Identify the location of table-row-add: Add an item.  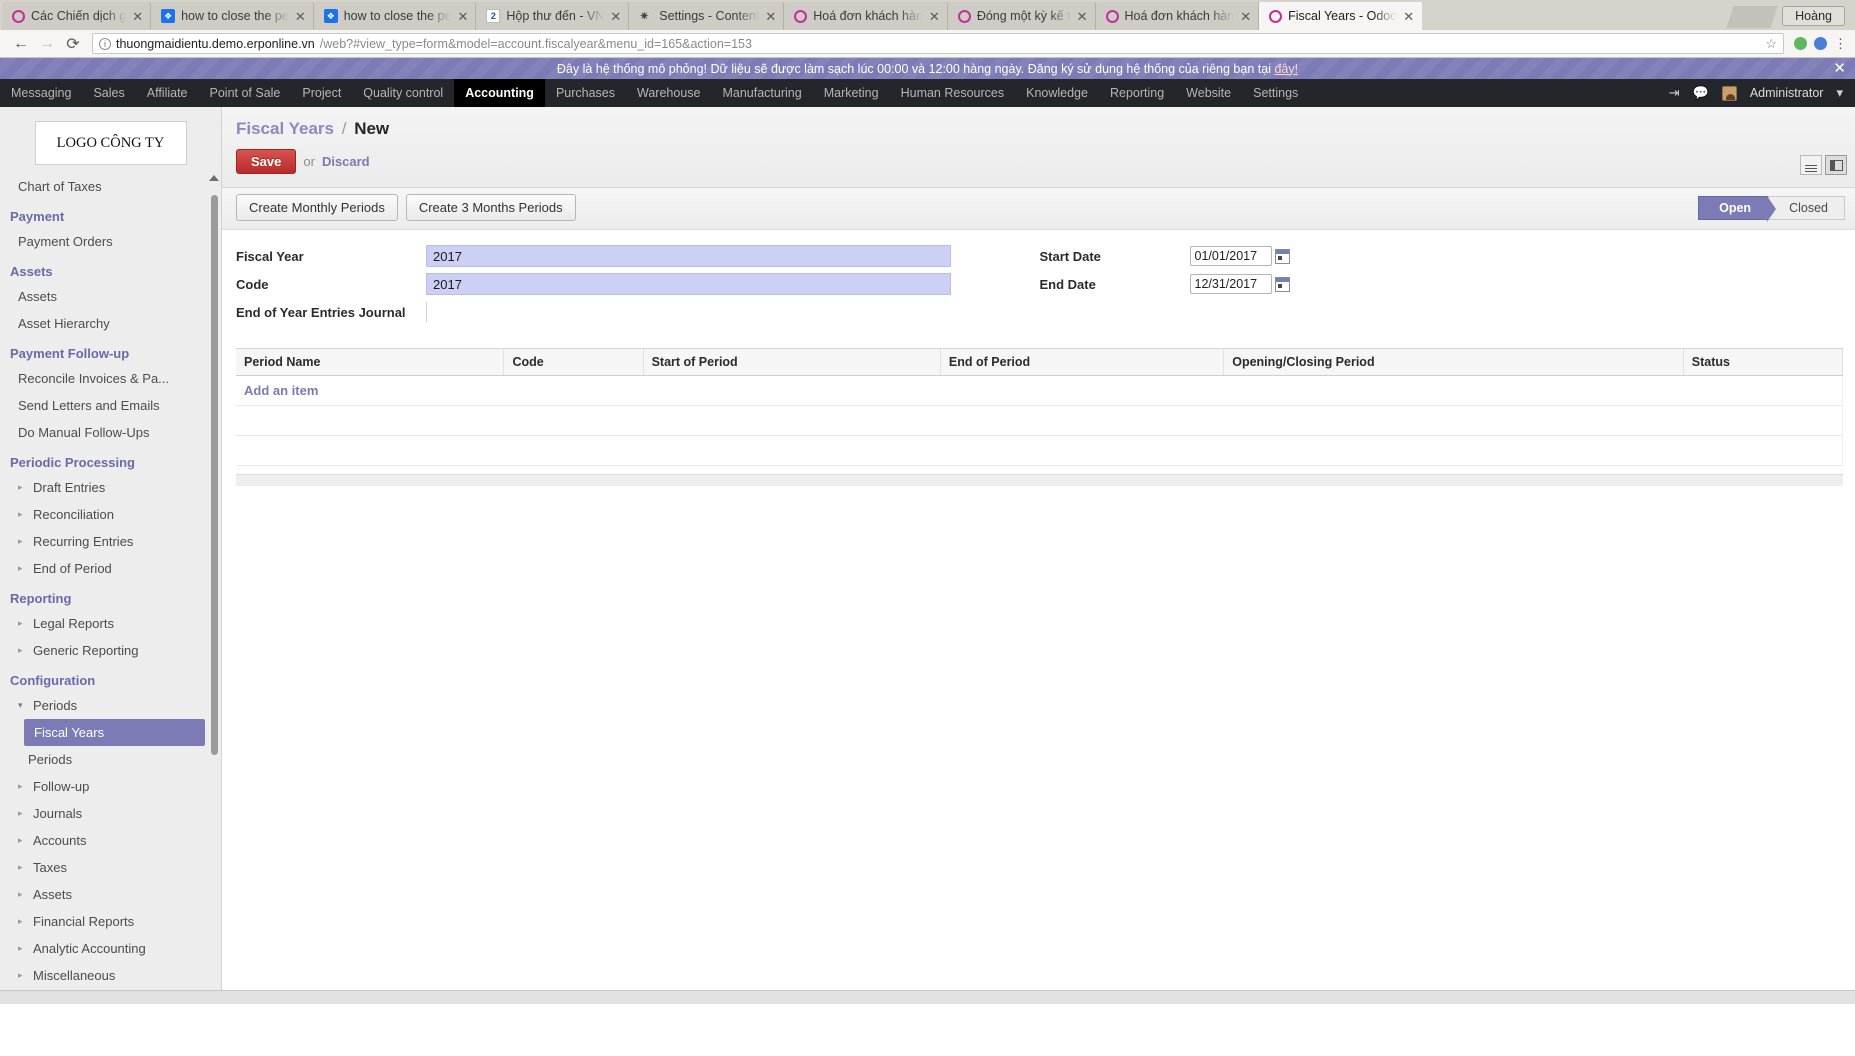
(1039, 390).